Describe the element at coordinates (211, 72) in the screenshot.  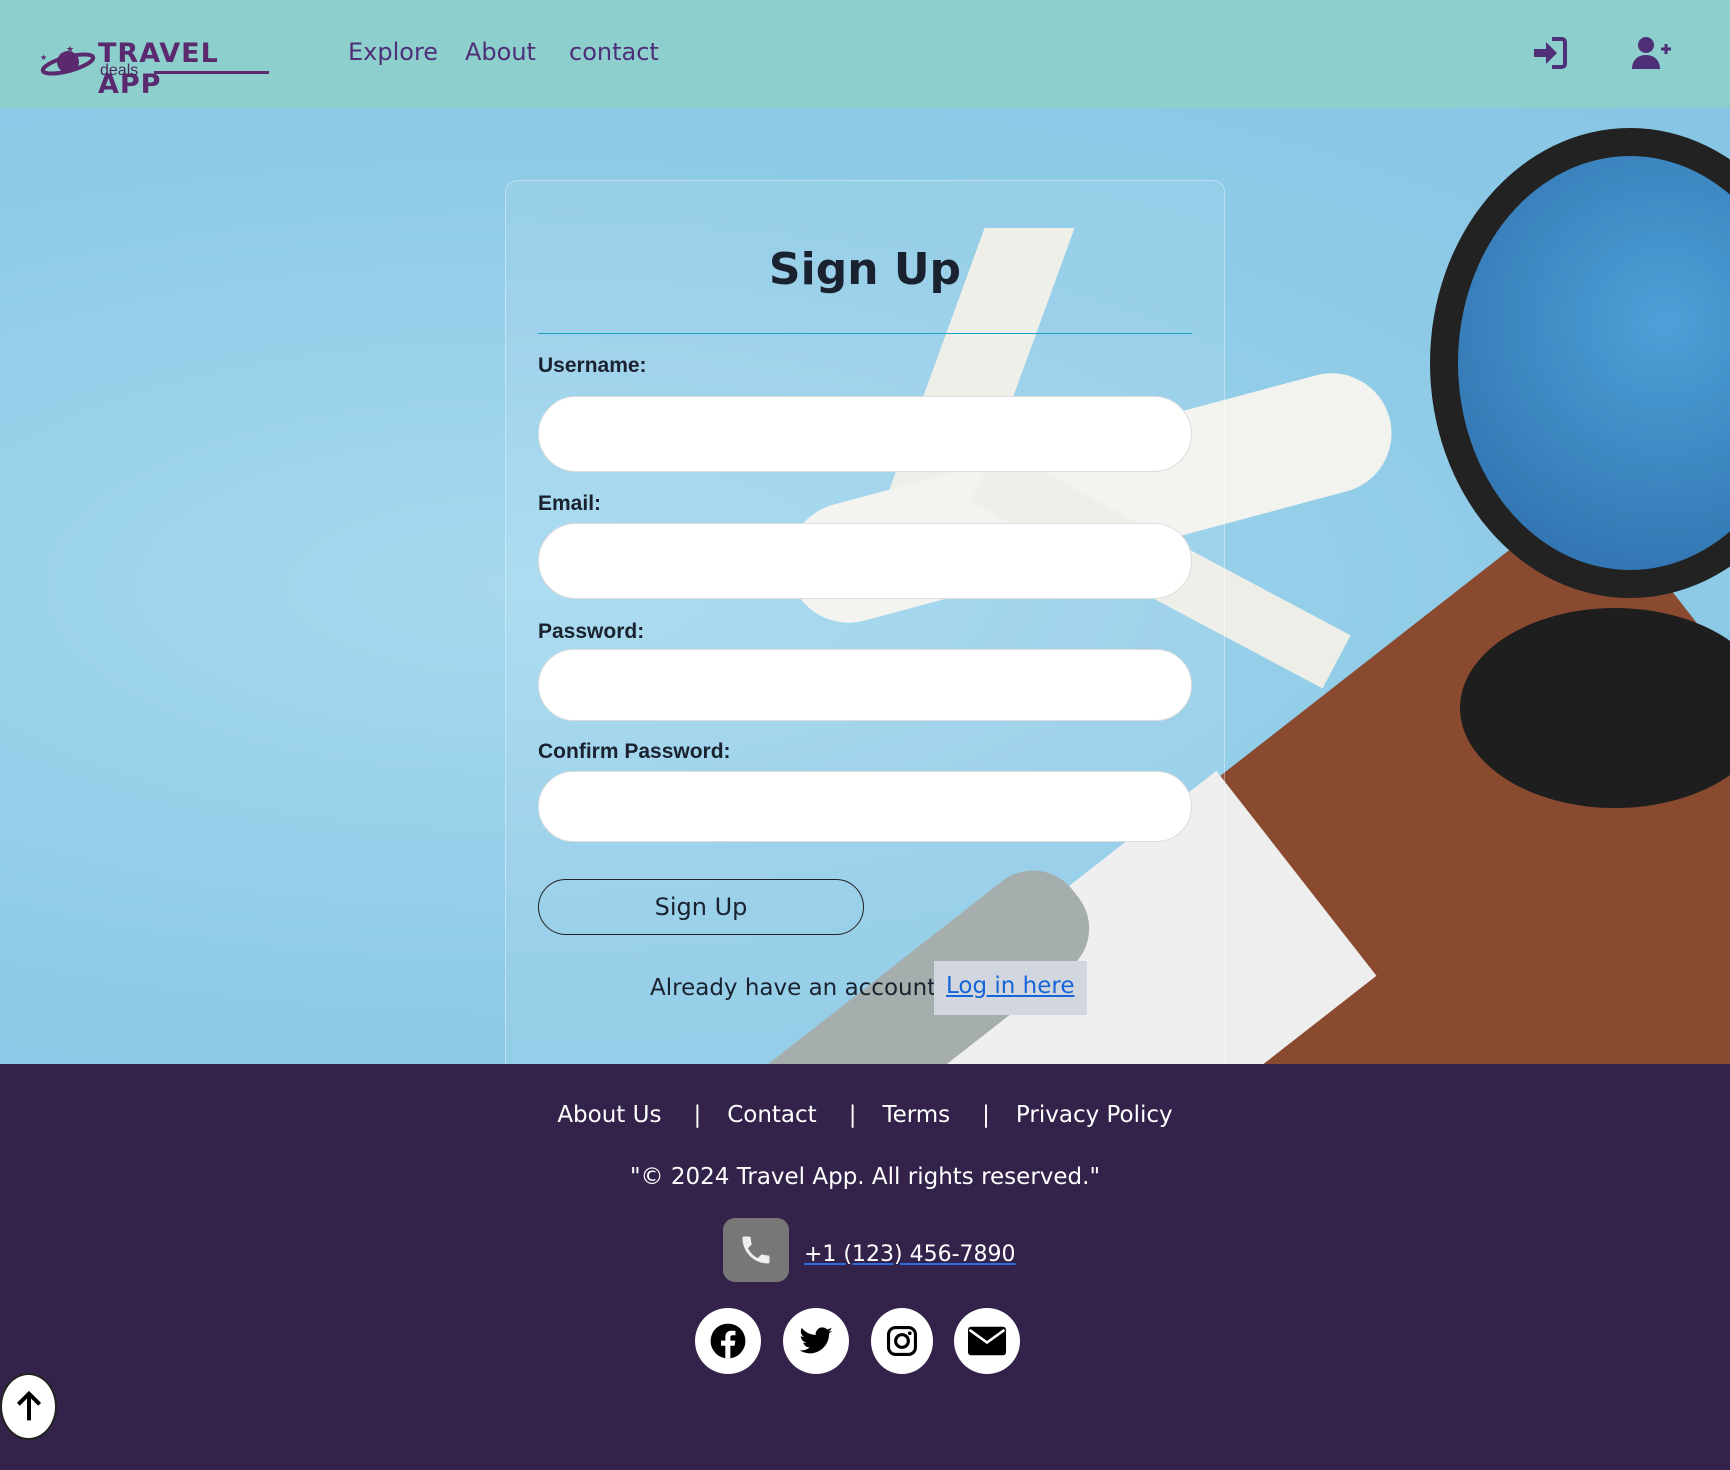
I see `logo-underline` at that location.